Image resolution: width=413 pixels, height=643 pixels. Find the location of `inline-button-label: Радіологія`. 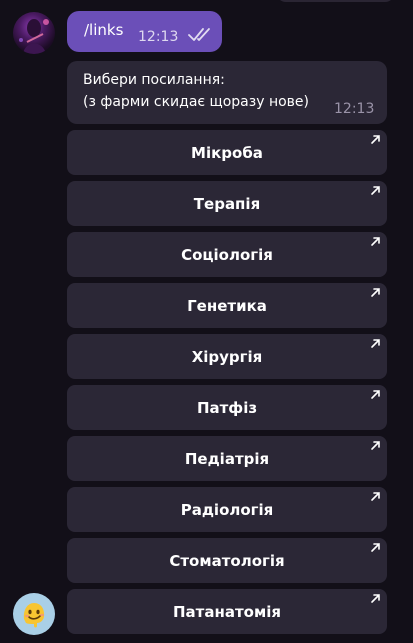

inline-button-label: Радіологія is located at coordinates (227, 510).